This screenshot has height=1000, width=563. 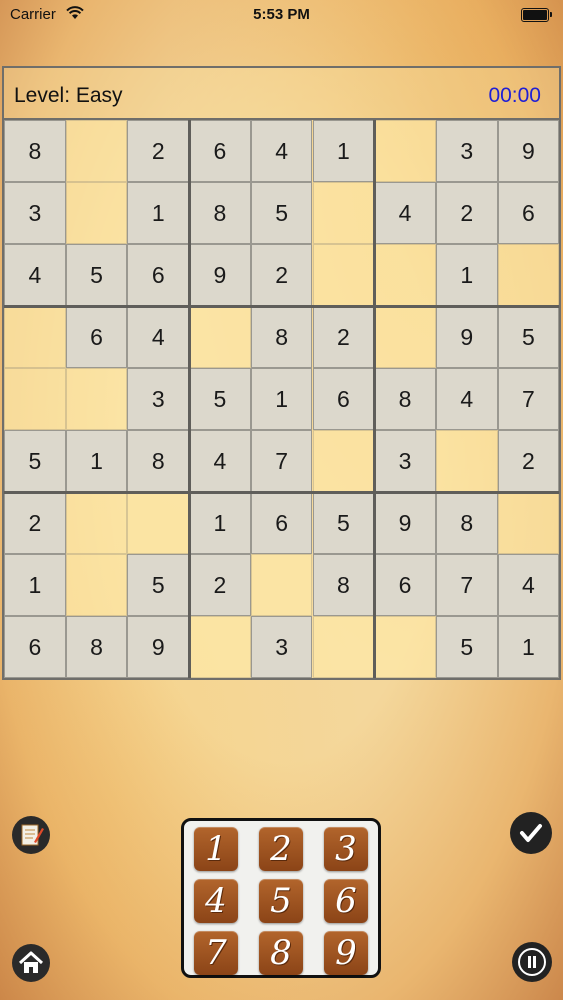 I want to click on check-button, so click(x=531, y=833).